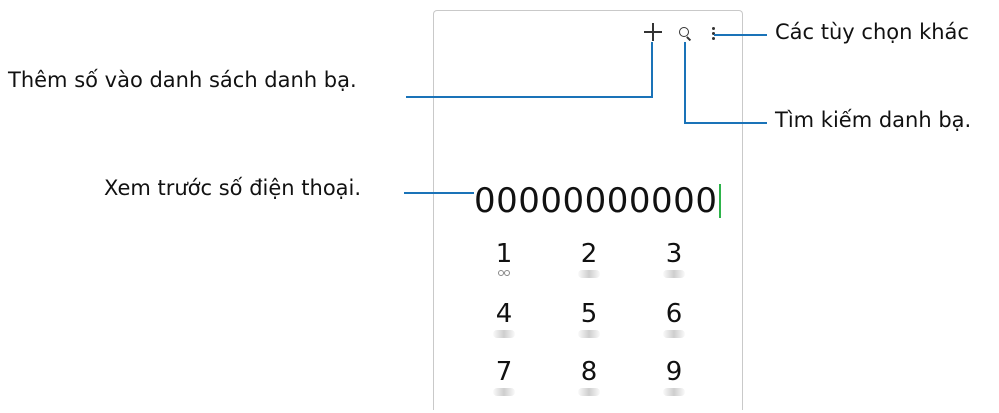 The image size is (999, 413). I want to click on key-digit: 6, so click(674, 314).